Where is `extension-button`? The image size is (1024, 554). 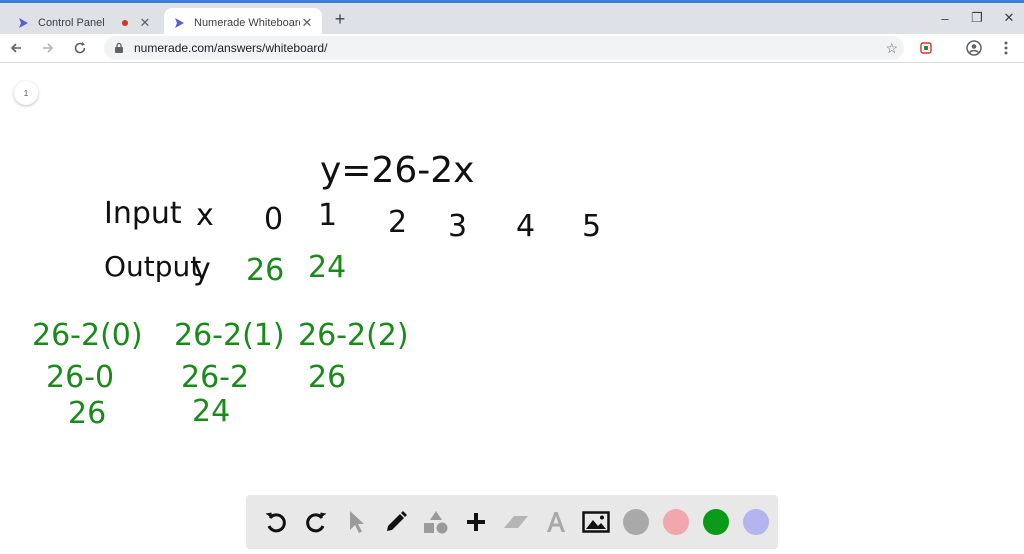
extension-button is located at coordinates (926, 48).